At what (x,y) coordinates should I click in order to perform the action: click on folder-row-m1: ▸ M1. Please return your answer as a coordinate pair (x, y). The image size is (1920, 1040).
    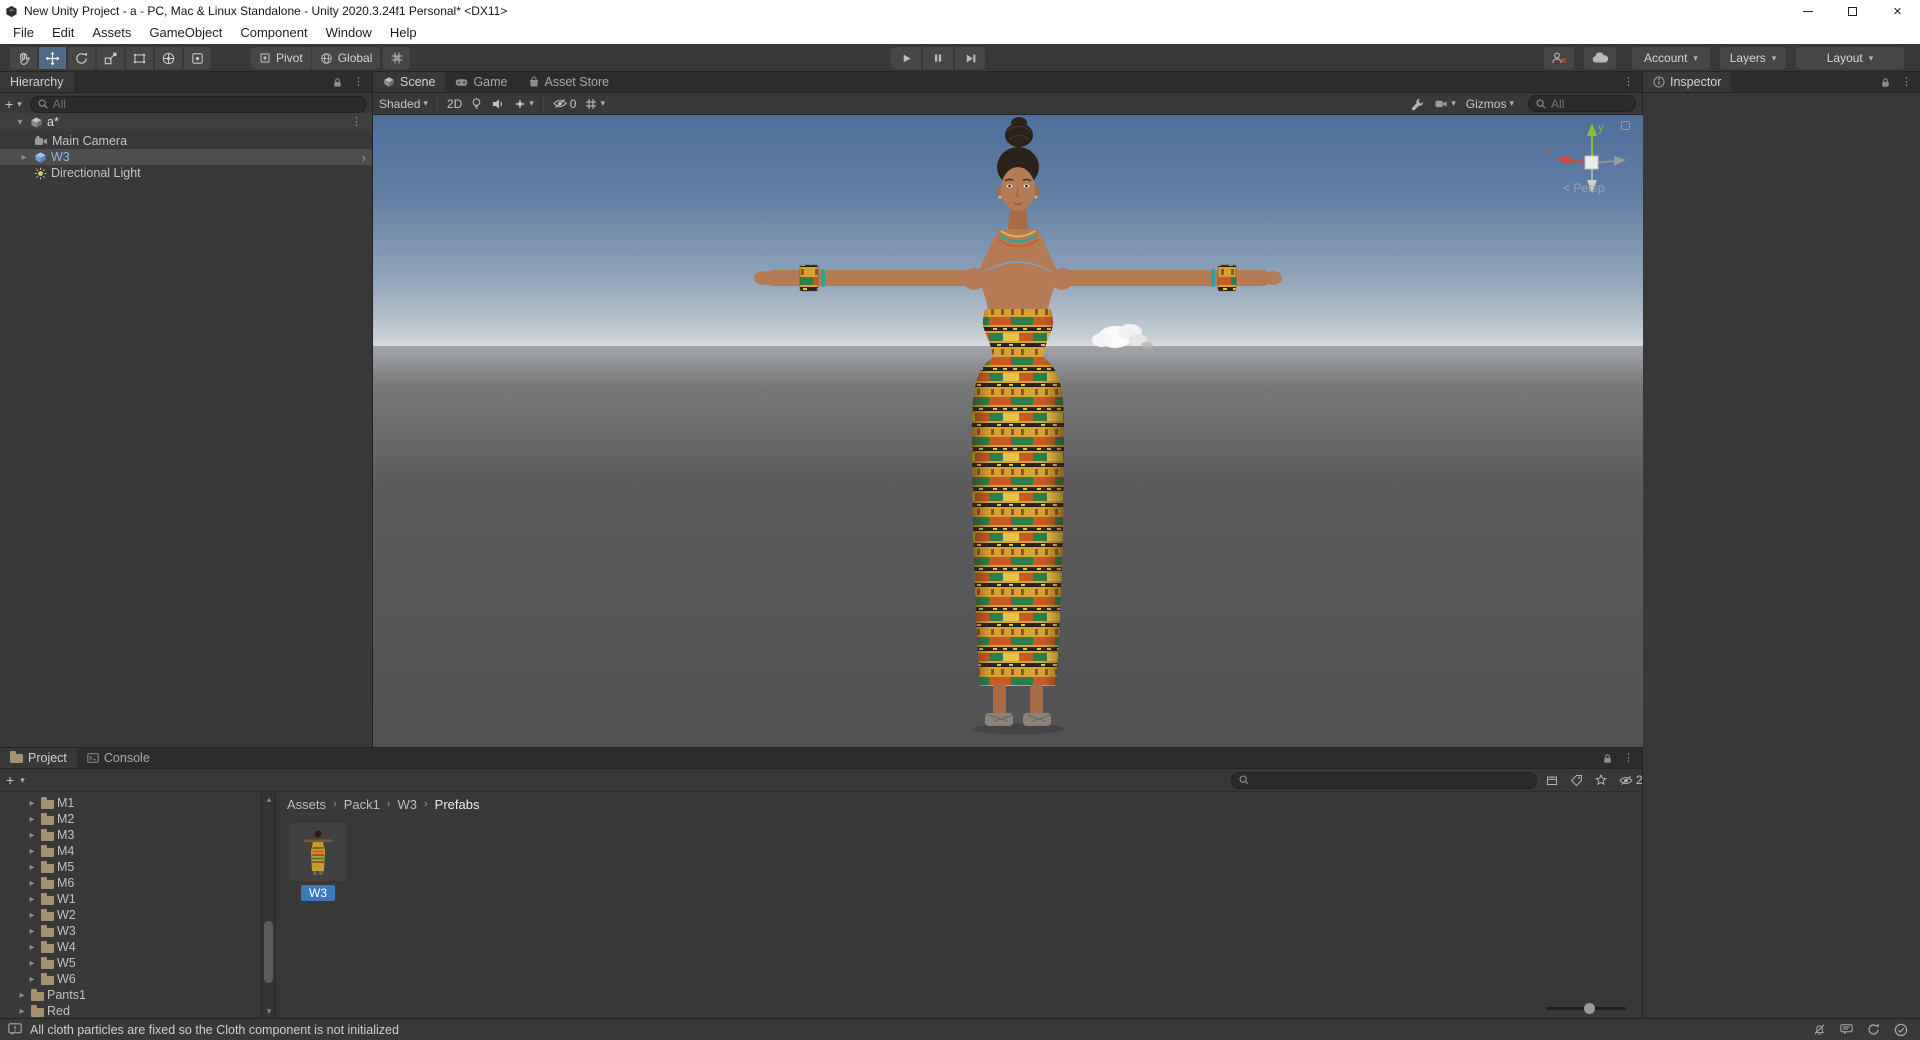
    Looking at the image, I should click on (37, 803).